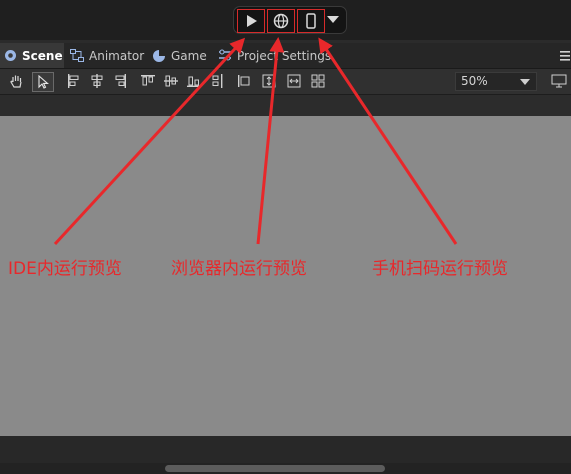 The width and height of the screenshot is (571, 474). What do you see at coordinates (65, 269) in the screenshot?
I see `annotation-ide-preview: IDE内运行预览` at bounding box center [65, 269].